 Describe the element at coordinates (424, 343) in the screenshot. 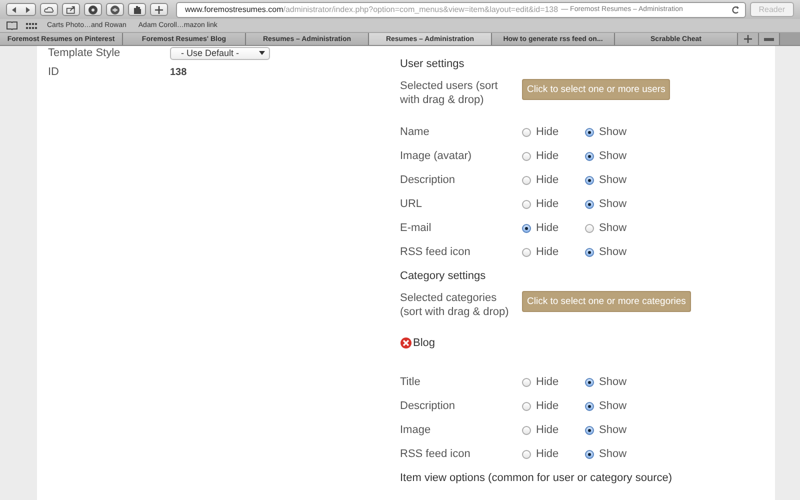

I see `category-tag: Blog` at that location.